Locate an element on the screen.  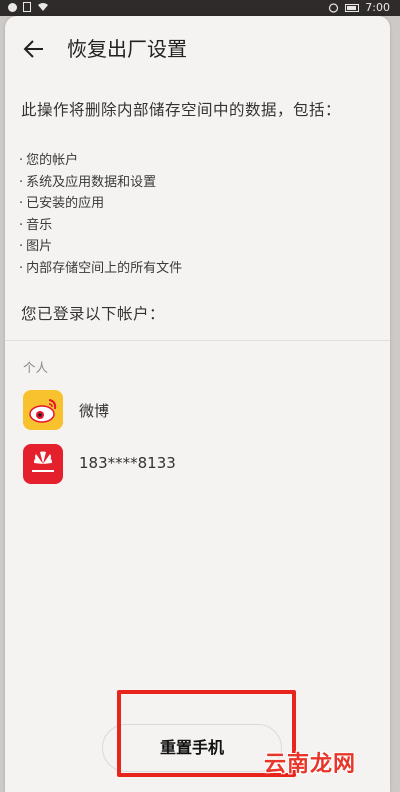
sim-icon is located at coordinates (27, 7).